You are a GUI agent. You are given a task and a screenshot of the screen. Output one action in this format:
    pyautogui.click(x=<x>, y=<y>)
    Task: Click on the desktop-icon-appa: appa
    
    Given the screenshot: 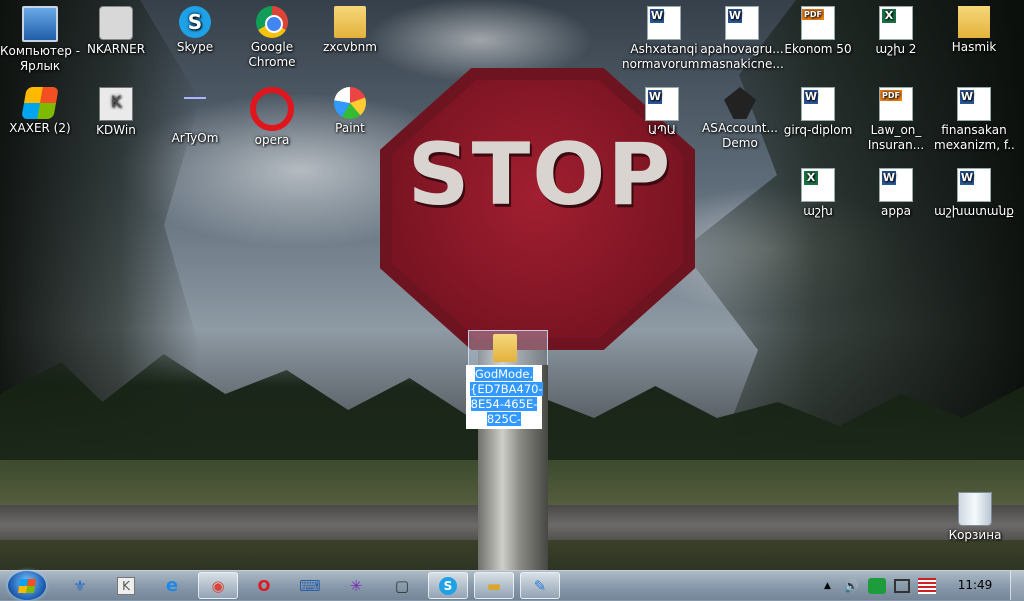 What is the action you would take?
    pyautogui.click(x=896, y=193)
    